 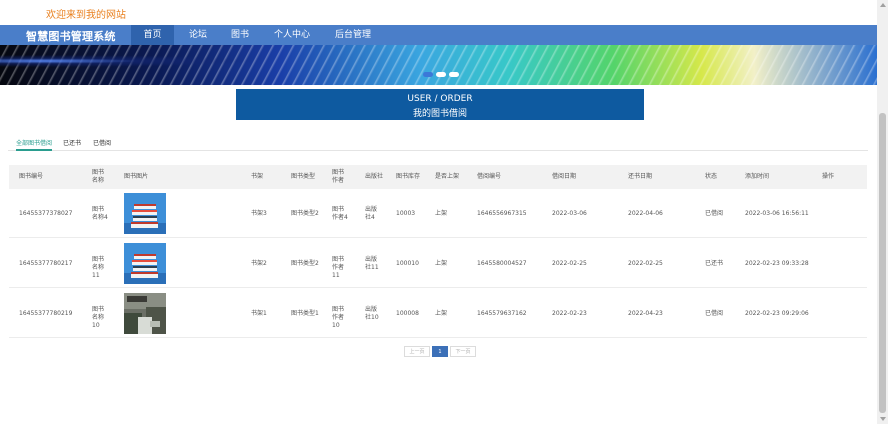 What do you see at coordinates (257, 177) in the screenshot?
I see `col-shelf: 书架` at bounding box center [257, 177].